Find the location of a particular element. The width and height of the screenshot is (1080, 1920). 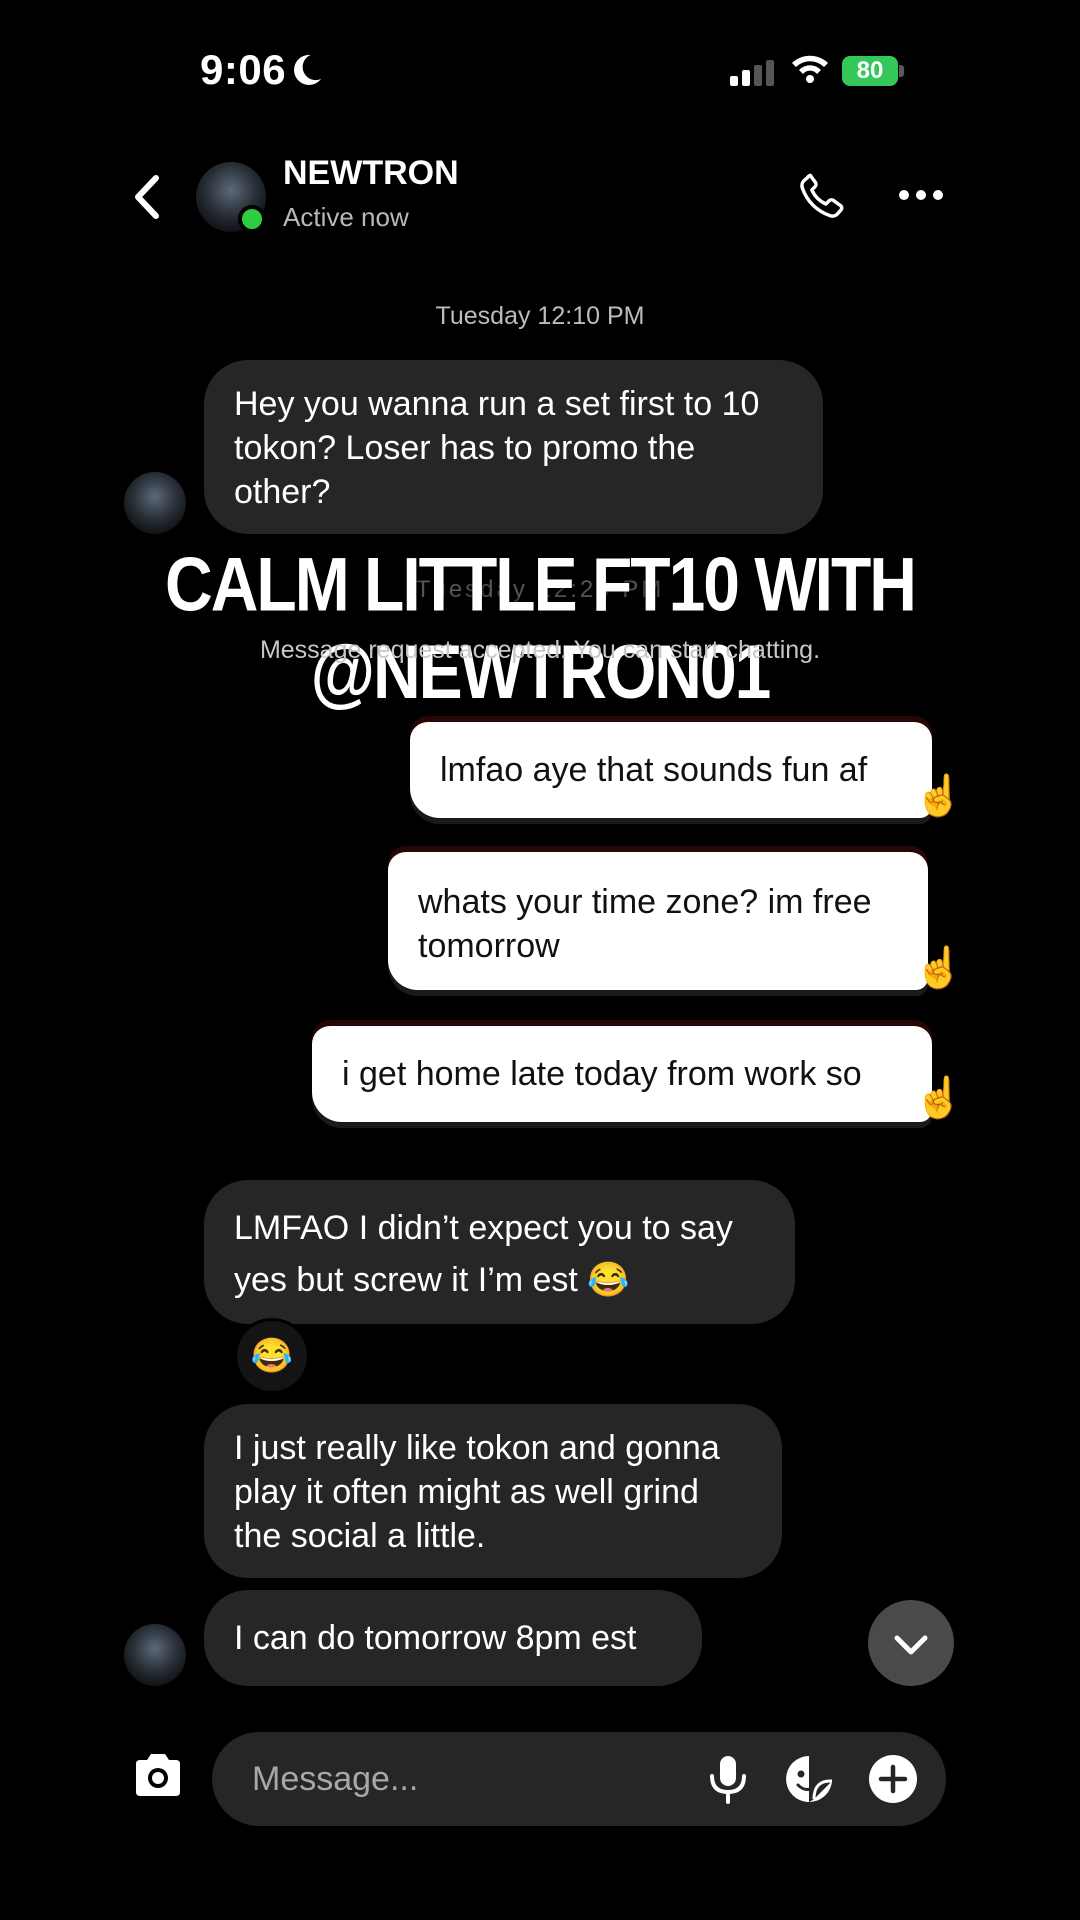

moon-icon is located at coordinates (306, 72).